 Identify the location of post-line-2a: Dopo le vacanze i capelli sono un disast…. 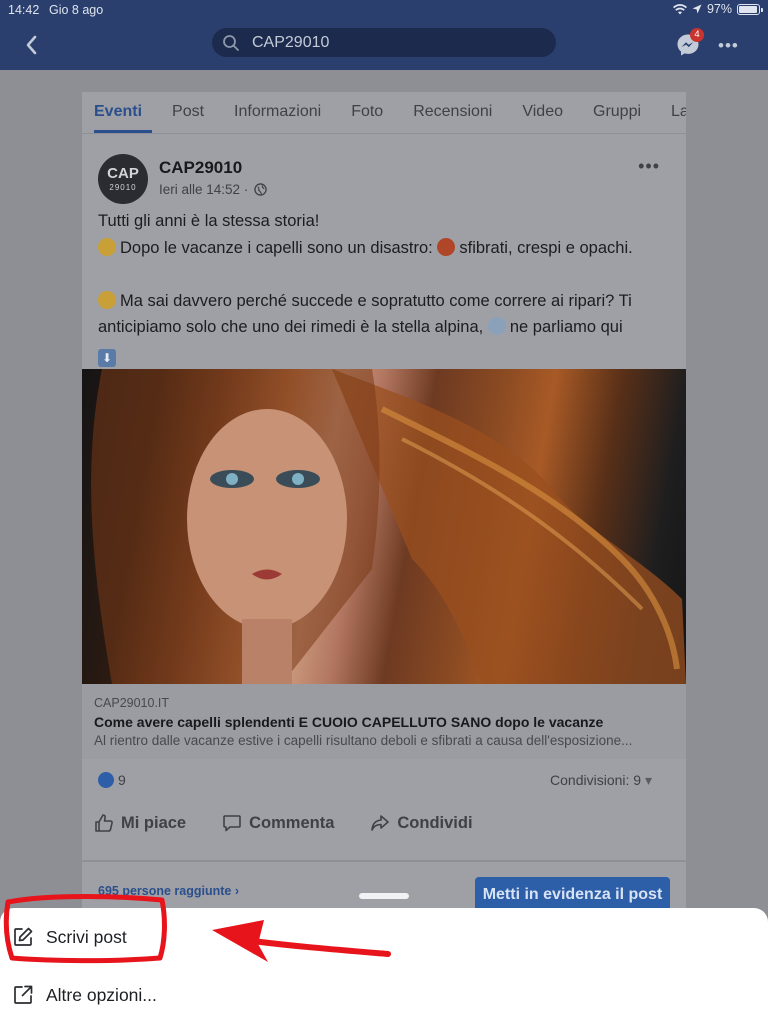
(276, 247).